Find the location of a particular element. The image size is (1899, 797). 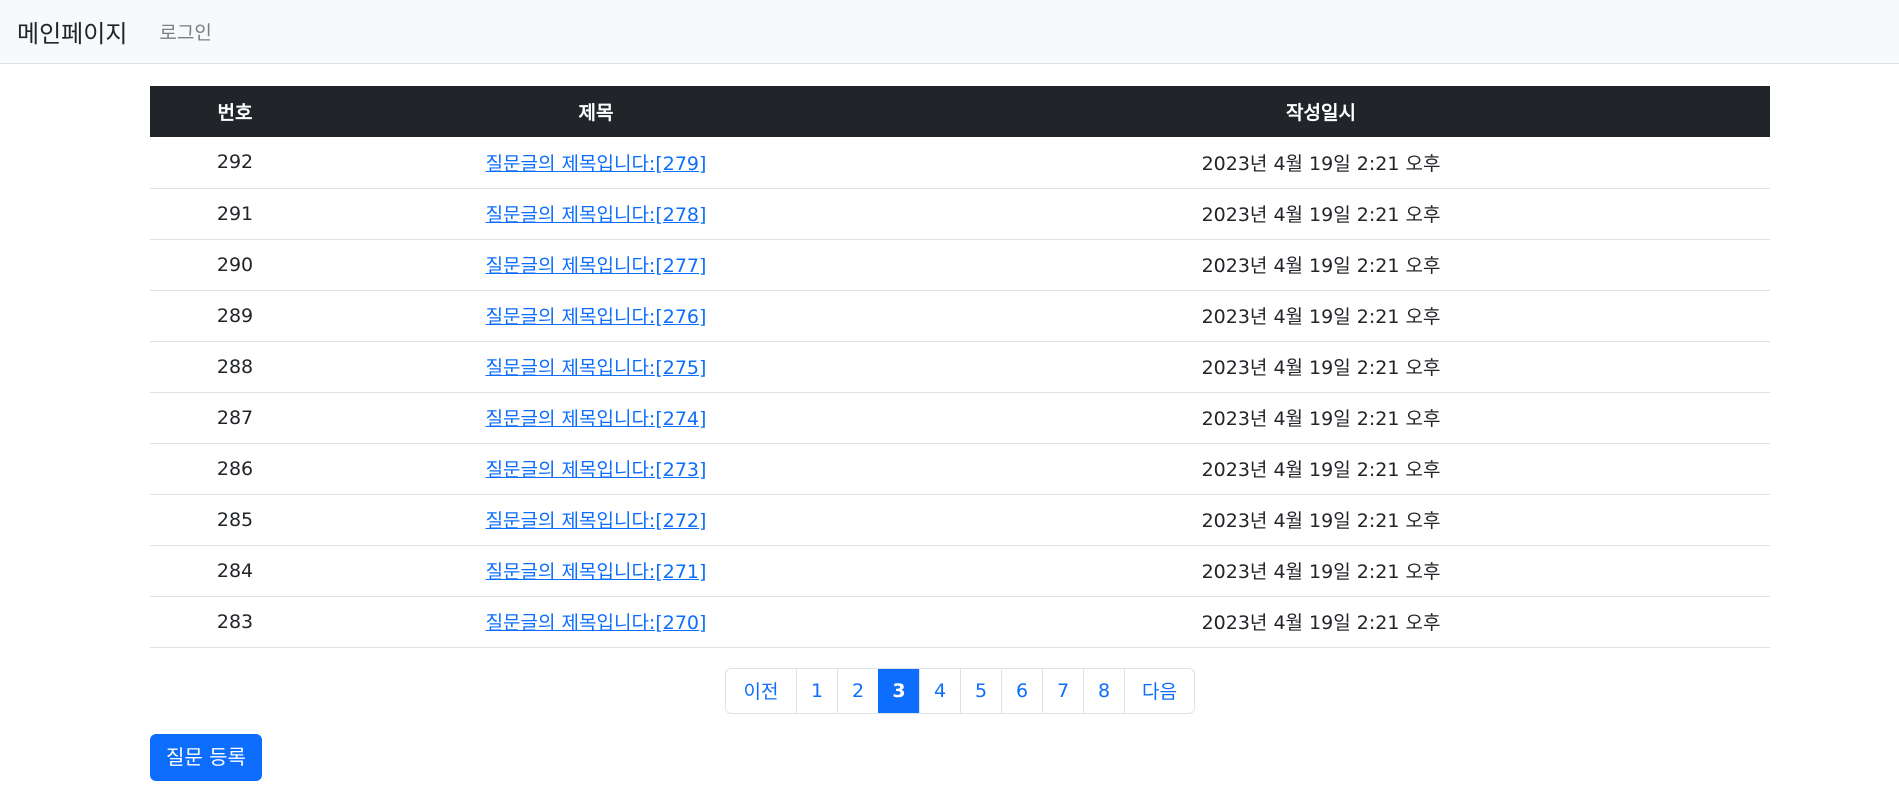

row-number: 291 is located at coordinates (235, 213).